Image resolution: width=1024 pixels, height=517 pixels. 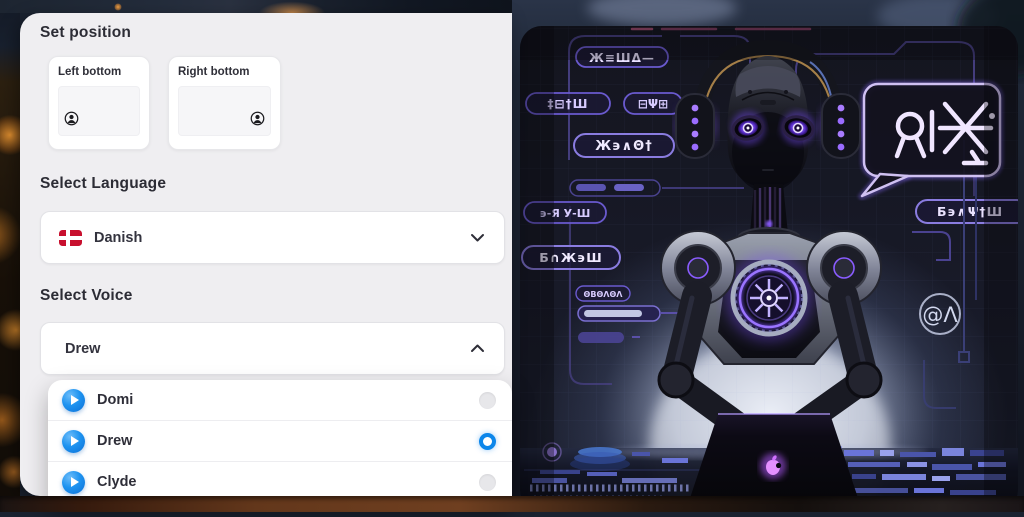 What do you see at coordinates (272, 237) in the screenshot?
I see `language-select: Danish` at bounding box center [272, 237].